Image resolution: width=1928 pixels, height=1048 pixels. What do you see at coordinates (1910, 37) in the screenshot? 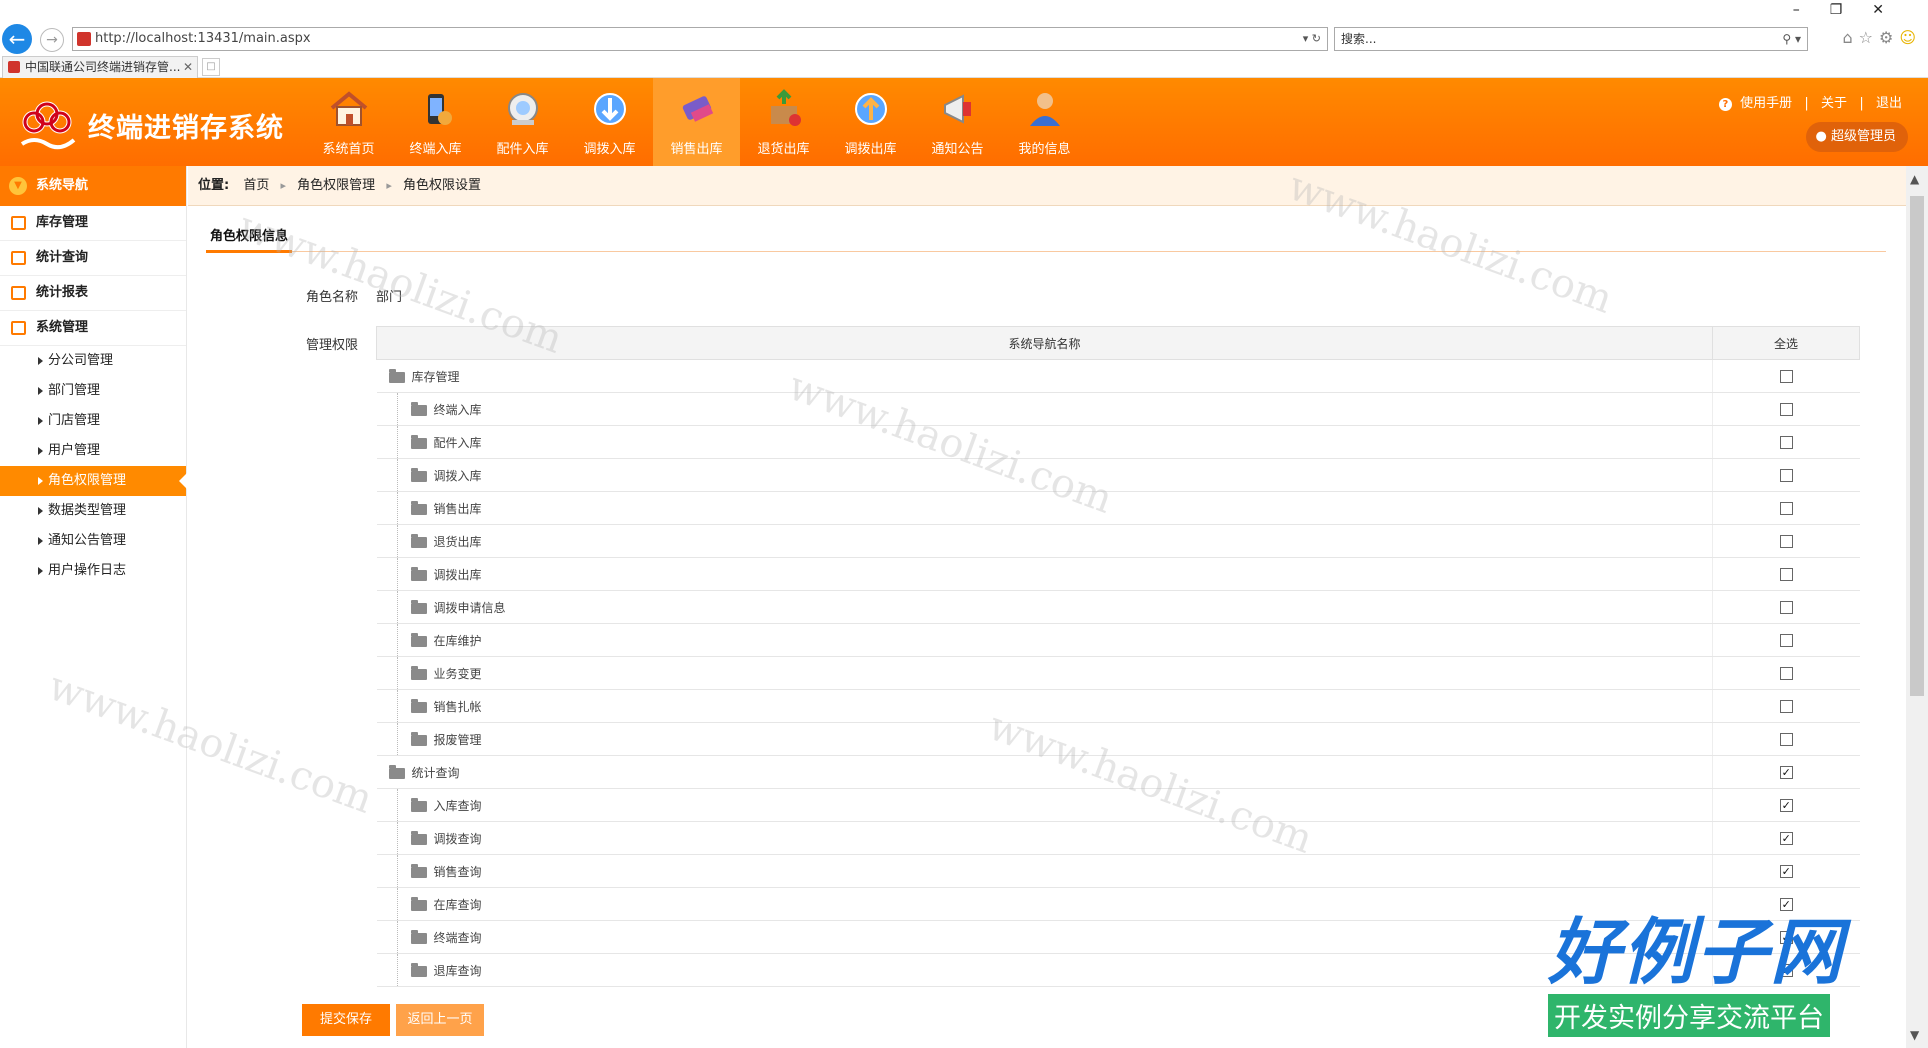
I see `feedback-smiley-icon: ☺` at bounding box center [1910, 37].